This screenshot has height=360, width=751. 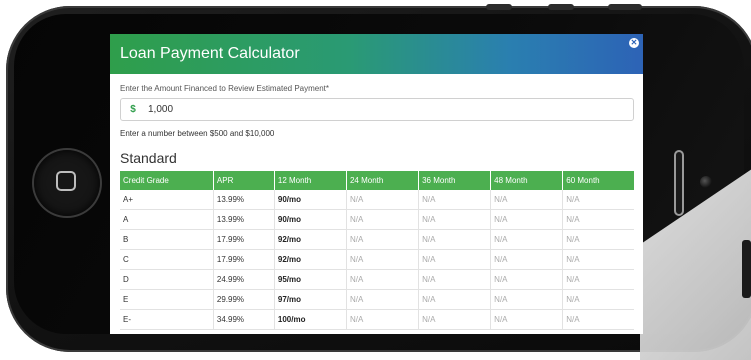 I want to click on credit-grade-cell: E, so click(x=167, y=299).